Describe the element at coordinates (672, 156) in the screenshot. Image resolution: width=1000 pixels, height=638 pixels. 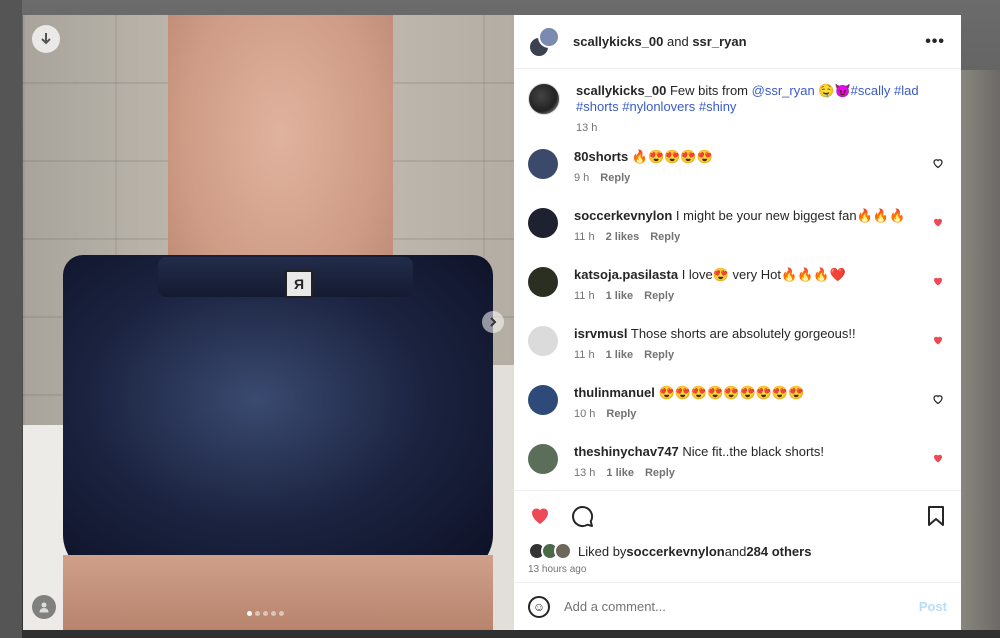
I see `comment-body: 🔥😍😍😍😍` at that location.